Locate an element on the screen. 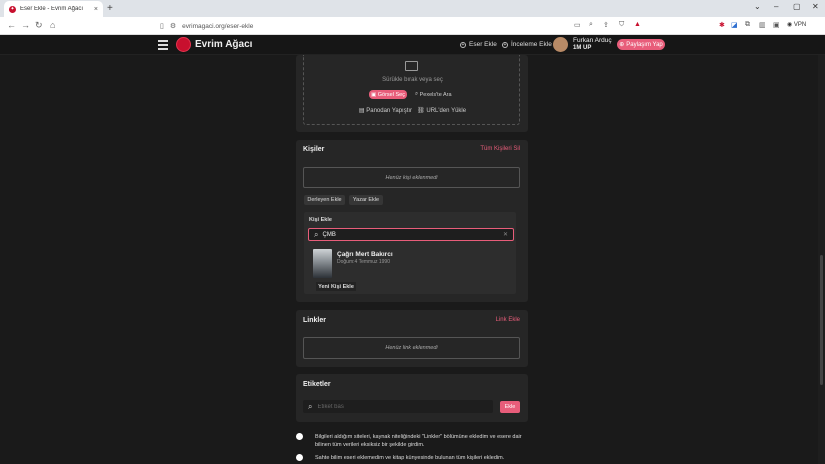  share-icon: ⇪ is located at coordinates (606, 25).